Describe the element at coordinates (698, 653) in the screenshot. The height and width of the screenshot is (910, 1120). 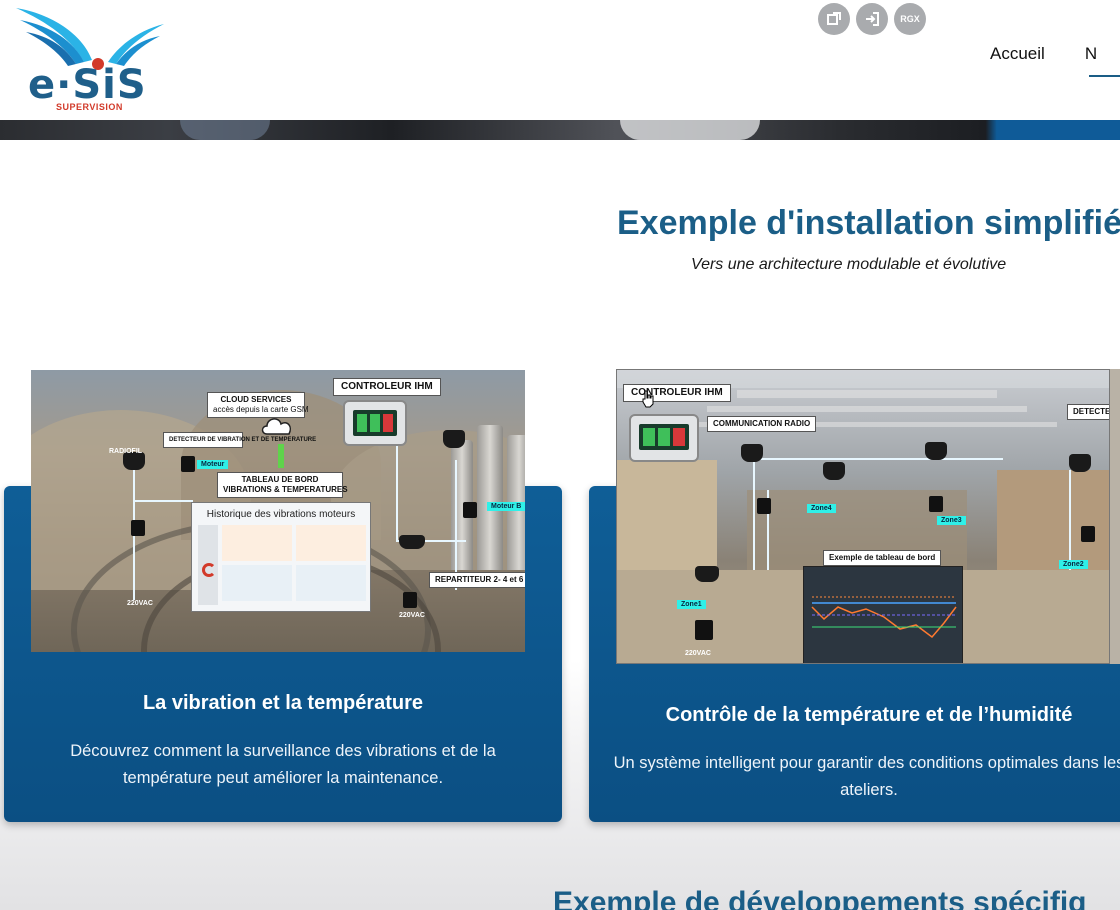
I see `label-volt: 220VAC` at that location.